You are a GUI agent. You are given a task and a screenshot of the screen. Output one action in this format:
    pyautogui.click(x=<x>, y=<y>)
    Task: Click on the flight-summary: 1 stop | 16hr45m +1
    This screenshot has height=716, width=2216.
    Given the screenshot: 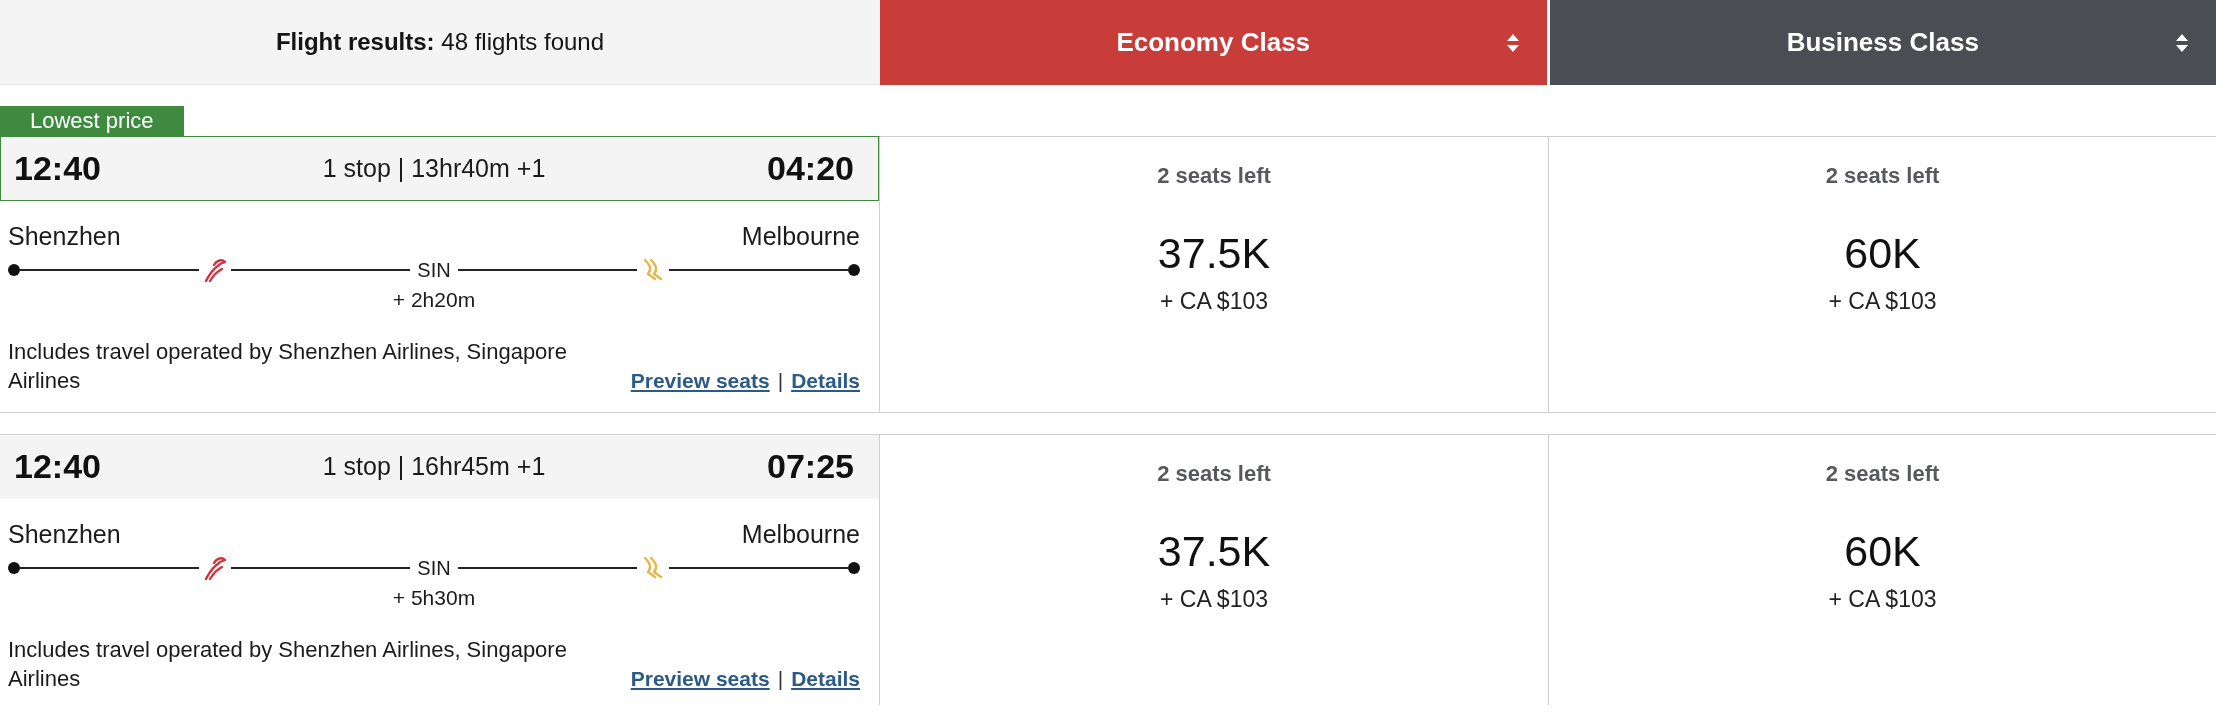 What is the action you would take?
    pyautogui.click(x=434, y=466)
    